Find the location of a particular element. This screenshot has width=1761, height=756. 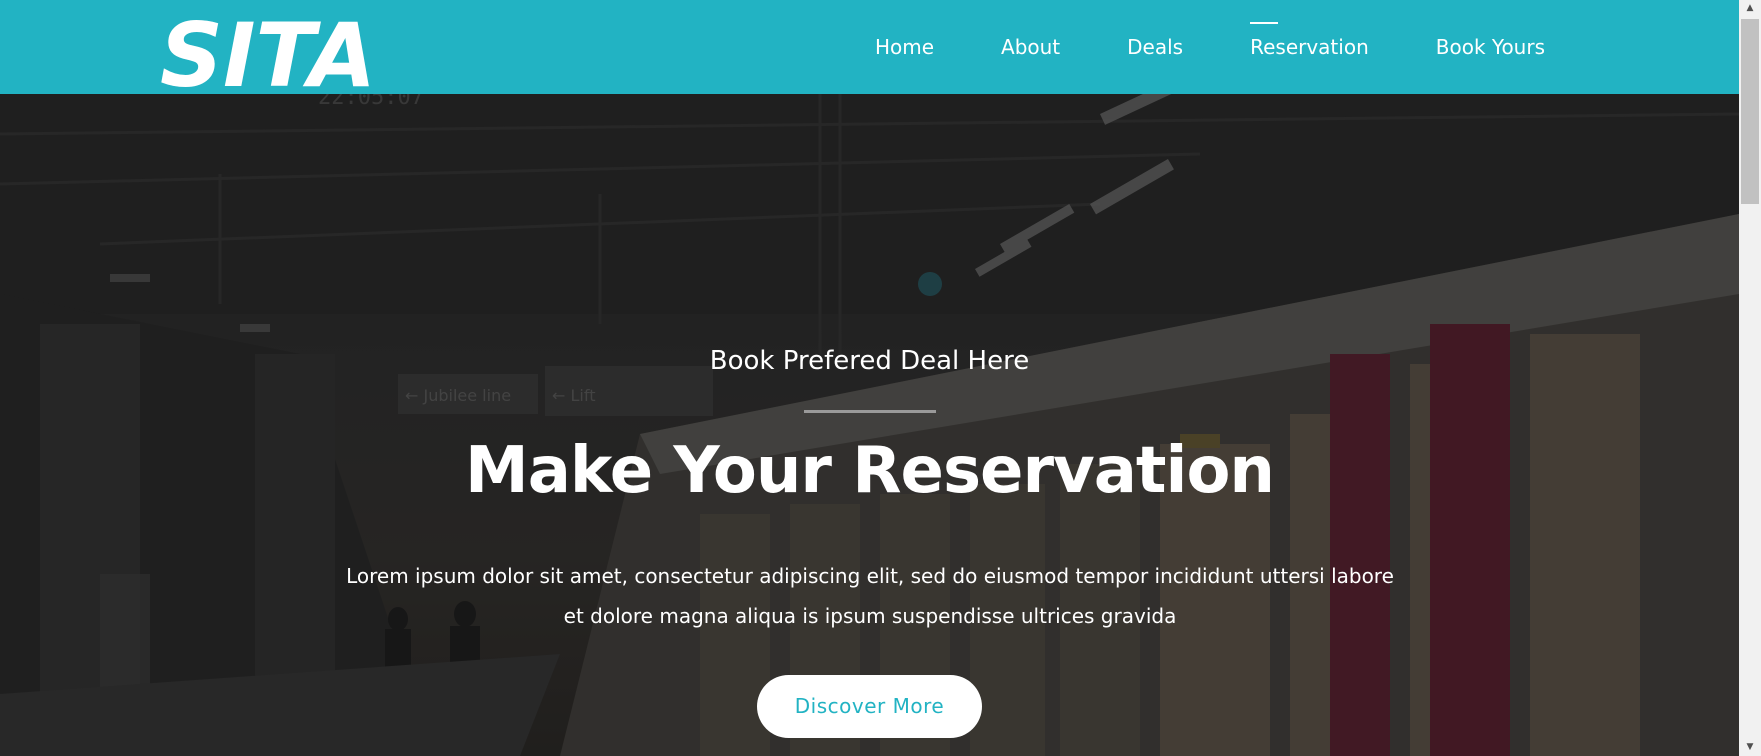

hero-title: Make Your Reservation is located at coordinates (870, 471).